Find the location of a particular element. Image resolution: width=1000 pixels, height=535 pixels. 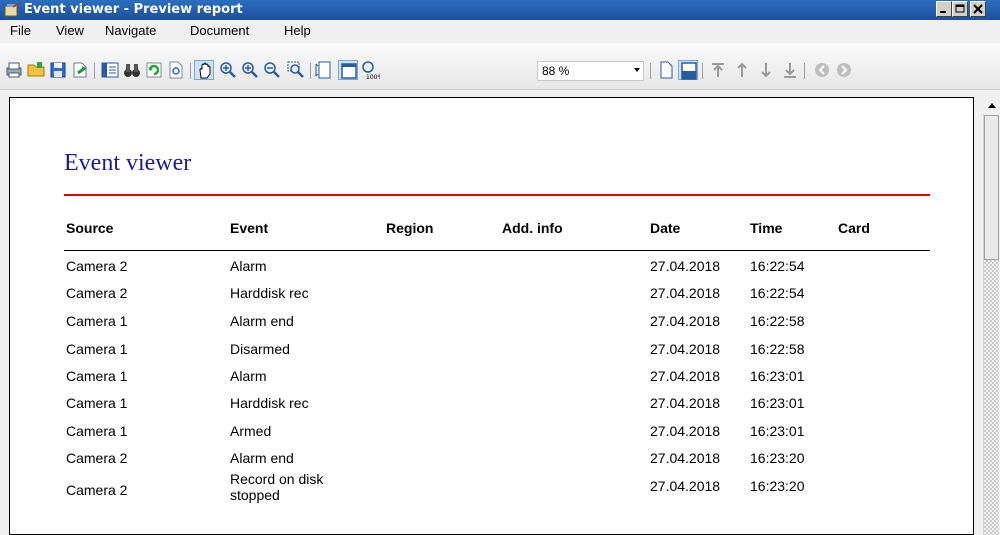

menu-view: View is located at coordinates (70, 30).